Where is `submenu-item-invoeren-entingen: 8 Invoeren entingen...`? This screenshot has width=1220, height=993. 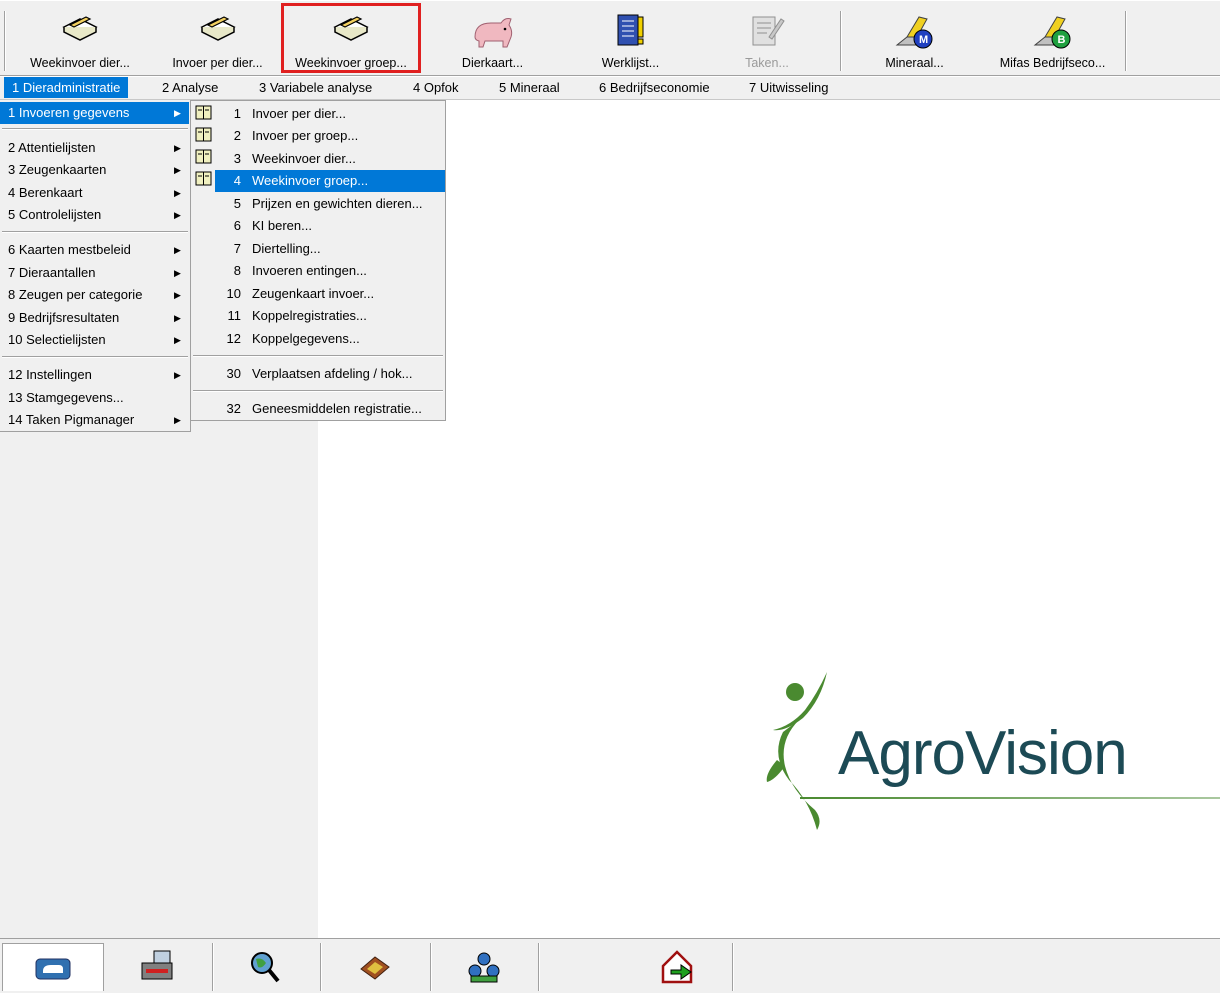
submenu-item-invoeren-entingen: 8 Invoeren entingen... is located at coordinates (330, 271).